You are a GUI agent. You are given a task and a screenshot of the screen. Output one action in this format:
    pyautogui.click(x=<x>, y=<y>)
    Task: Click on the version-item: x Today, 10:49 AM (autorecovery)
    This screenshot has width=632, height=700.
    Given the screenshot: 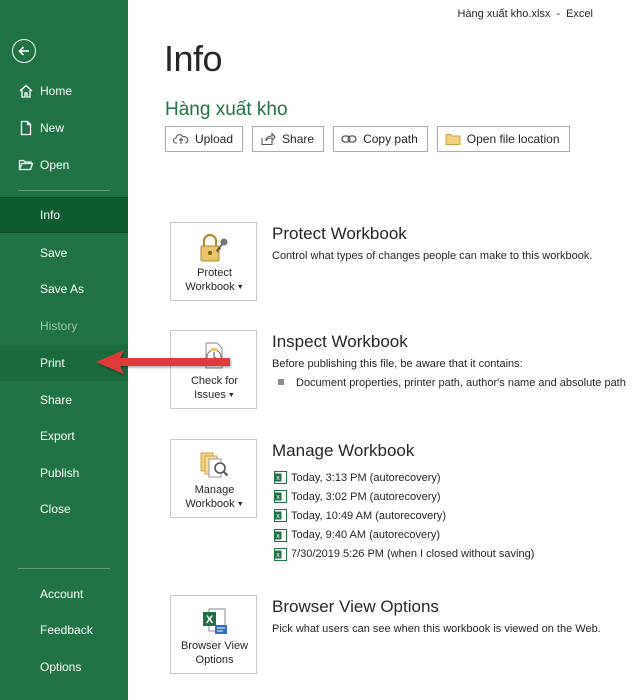 What is the action you would take?
    pyautogui.click(x=404, y=515)
    